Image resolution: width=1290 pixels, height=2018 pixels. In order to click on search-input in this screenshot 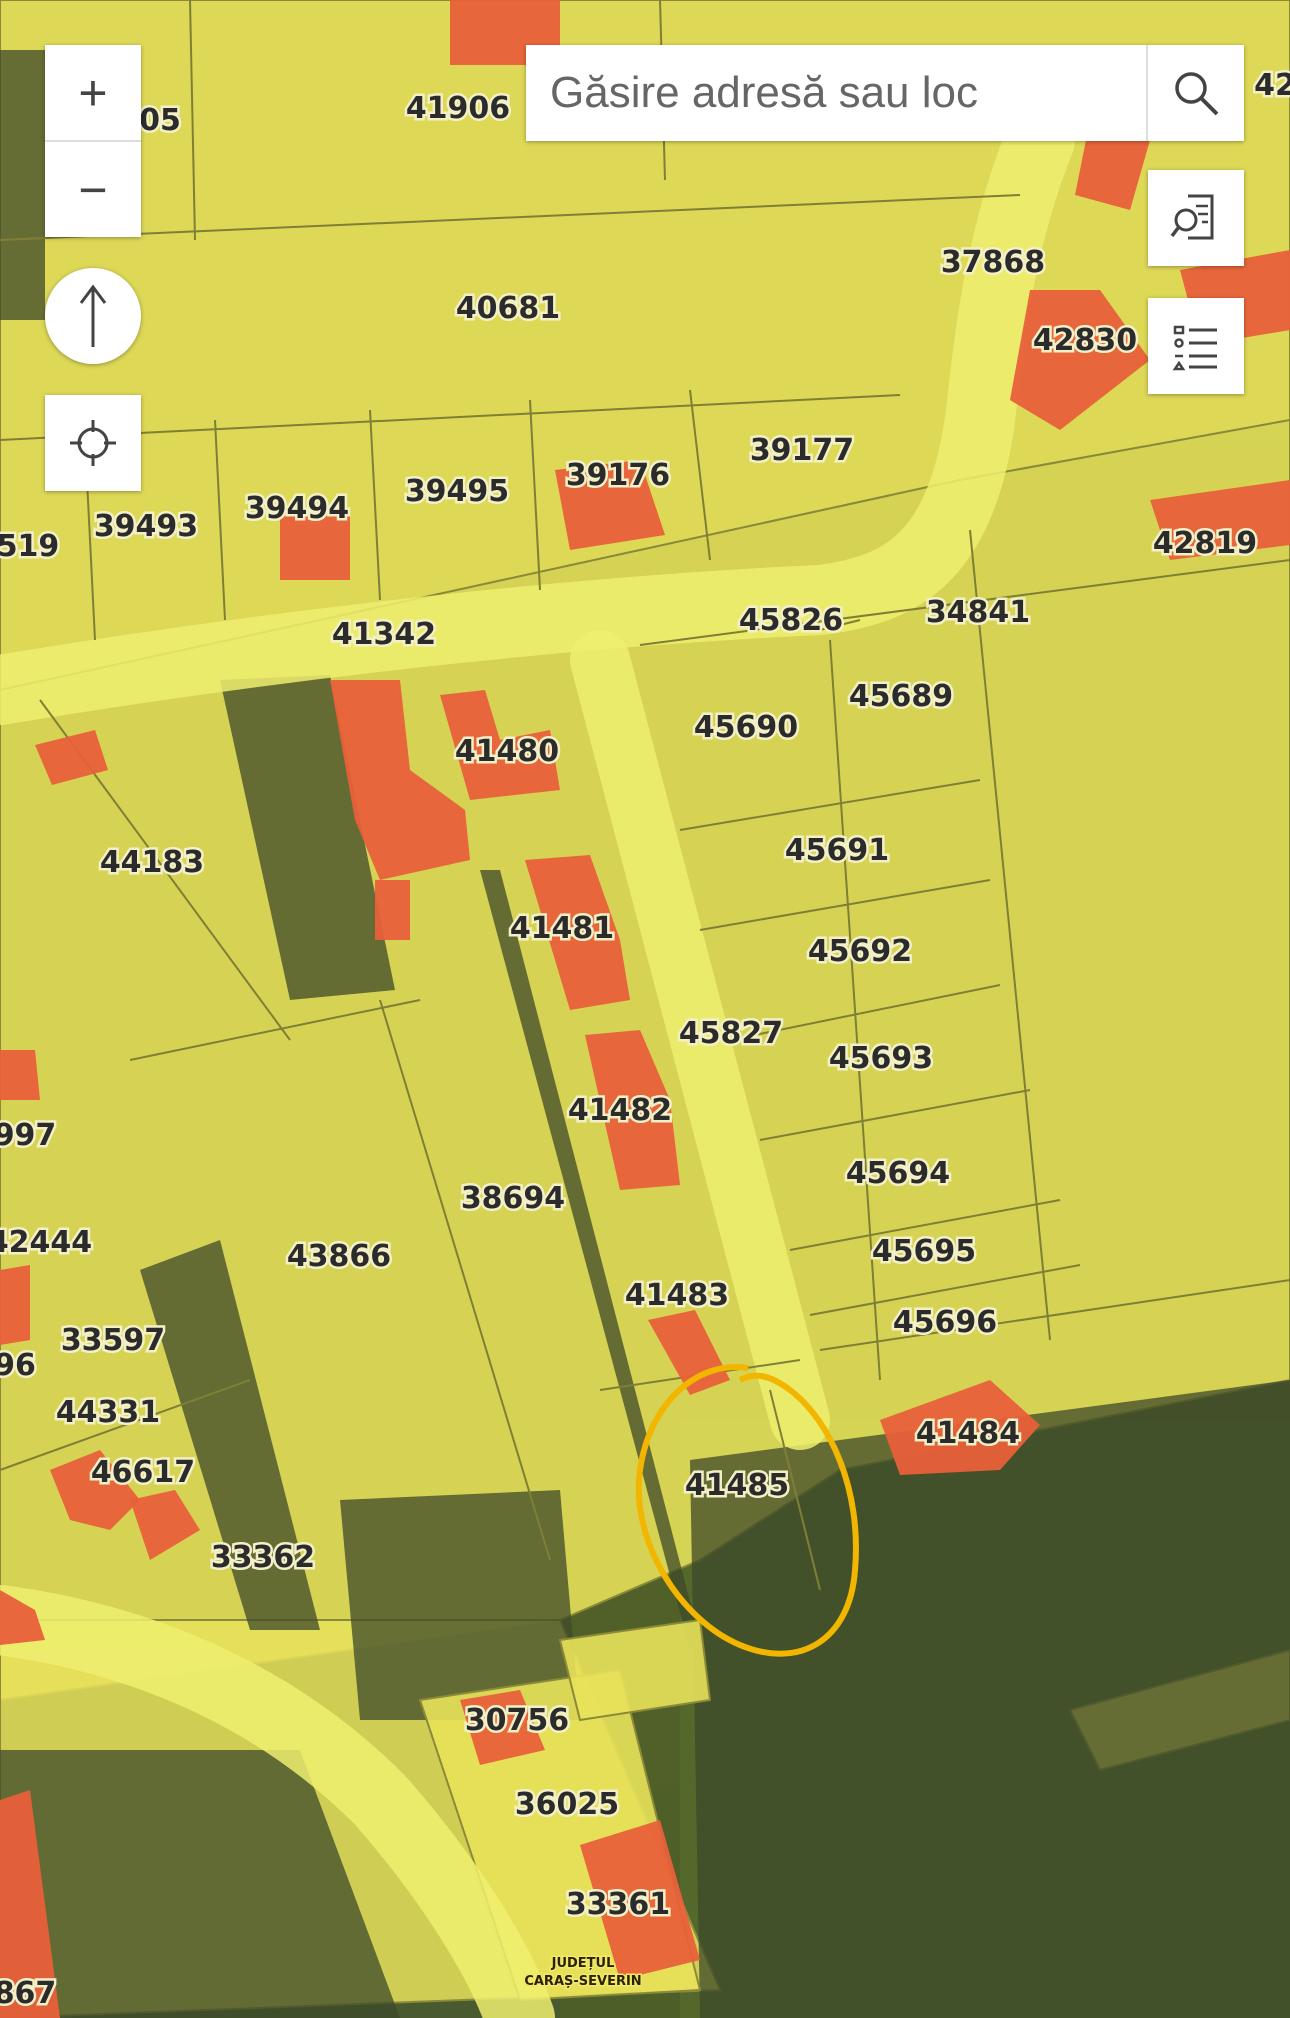, I will do `click(837, 93)`.